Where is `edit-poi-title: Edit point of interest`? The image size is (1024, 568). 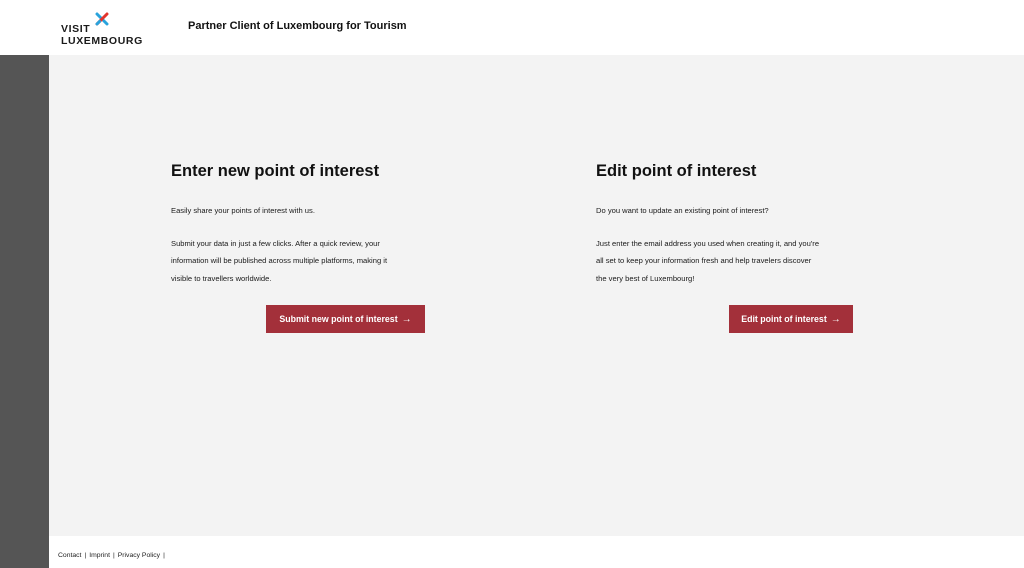
edit-poi-title: Edit point of interest is located at coordinates (676, 171).